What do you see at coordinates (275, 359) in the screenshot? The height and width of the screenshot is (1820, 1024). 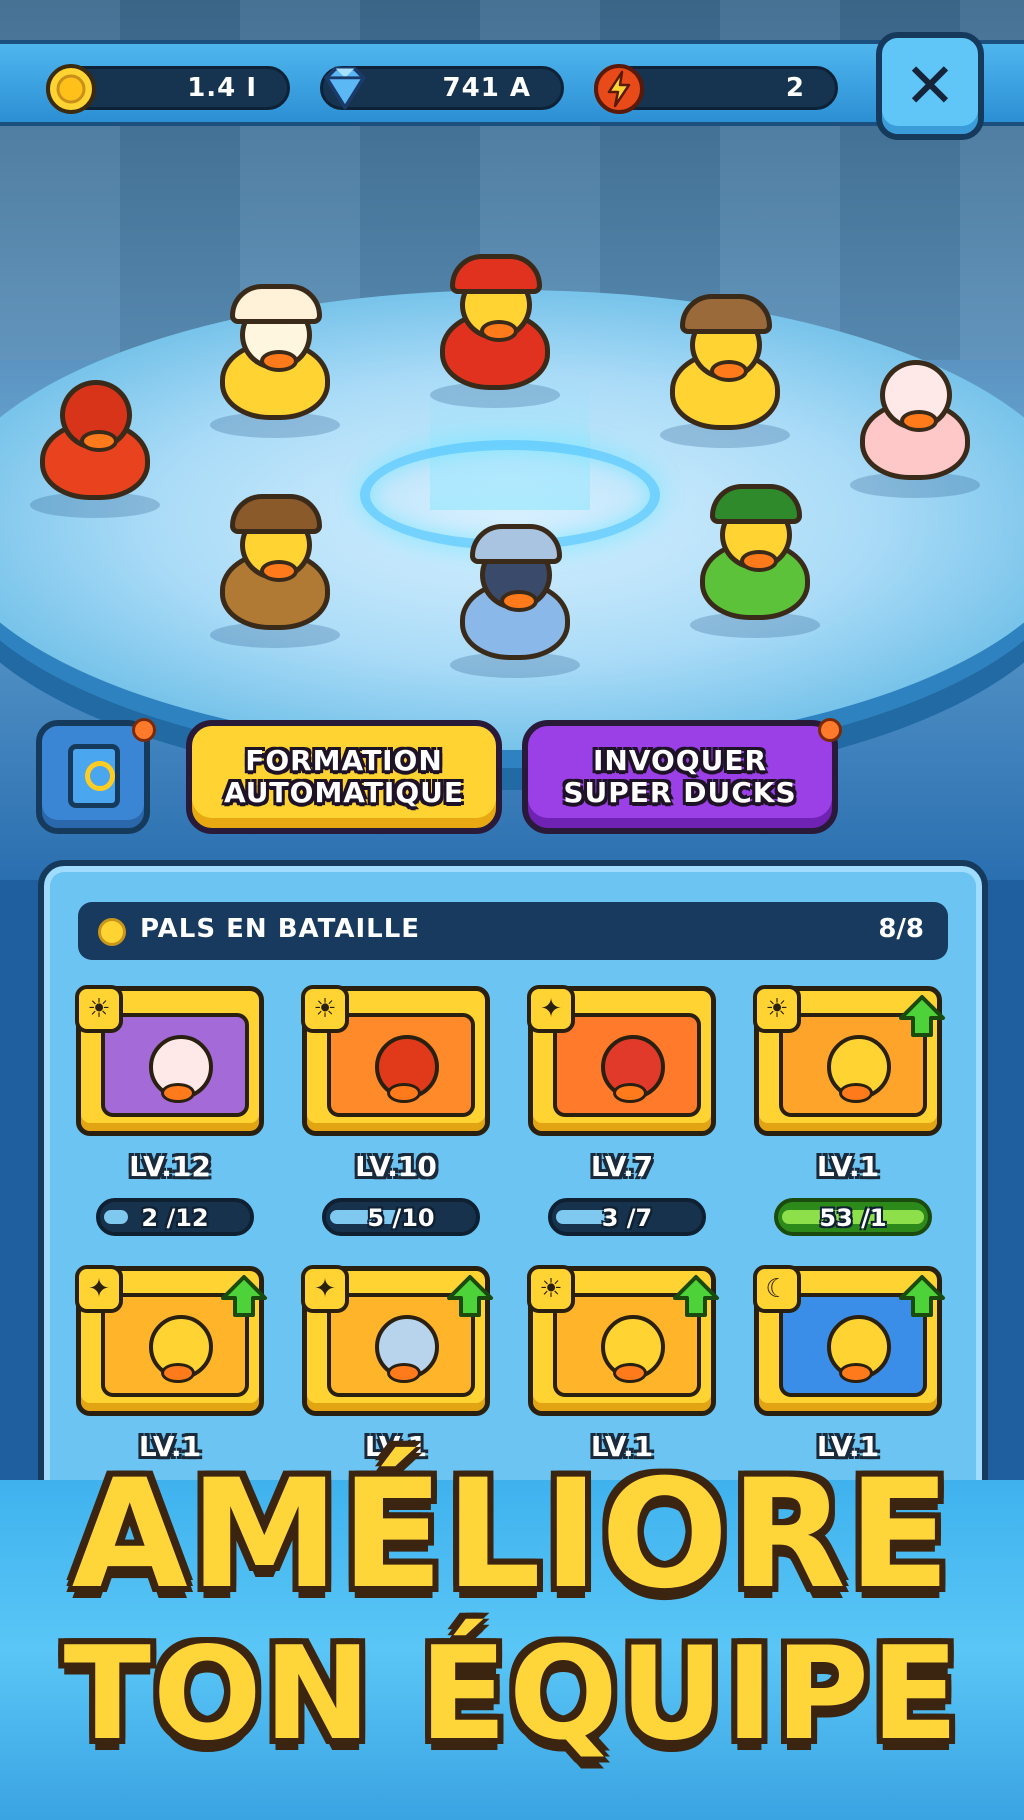 I see `duck-medic` at bounding box center [275, 359].